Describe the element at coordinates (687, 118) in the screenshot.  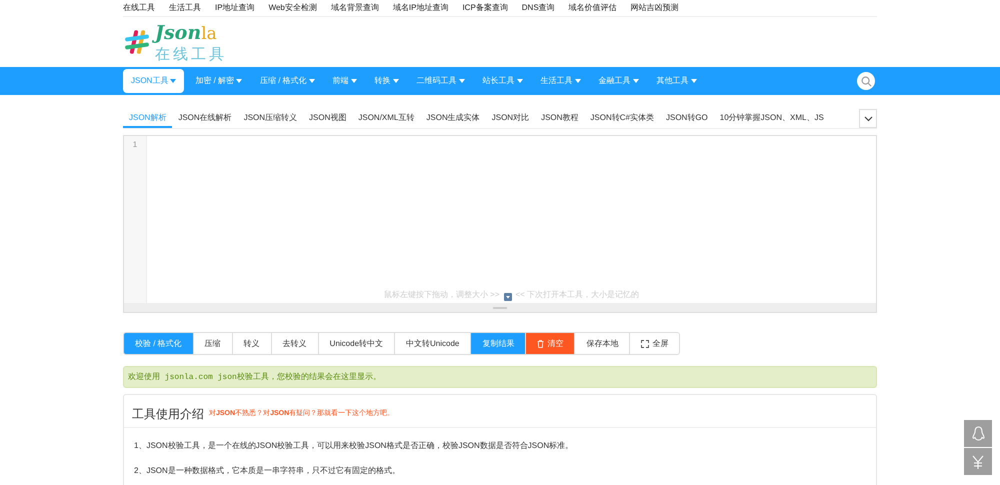
I see `tab: JSON转GO` at that location.